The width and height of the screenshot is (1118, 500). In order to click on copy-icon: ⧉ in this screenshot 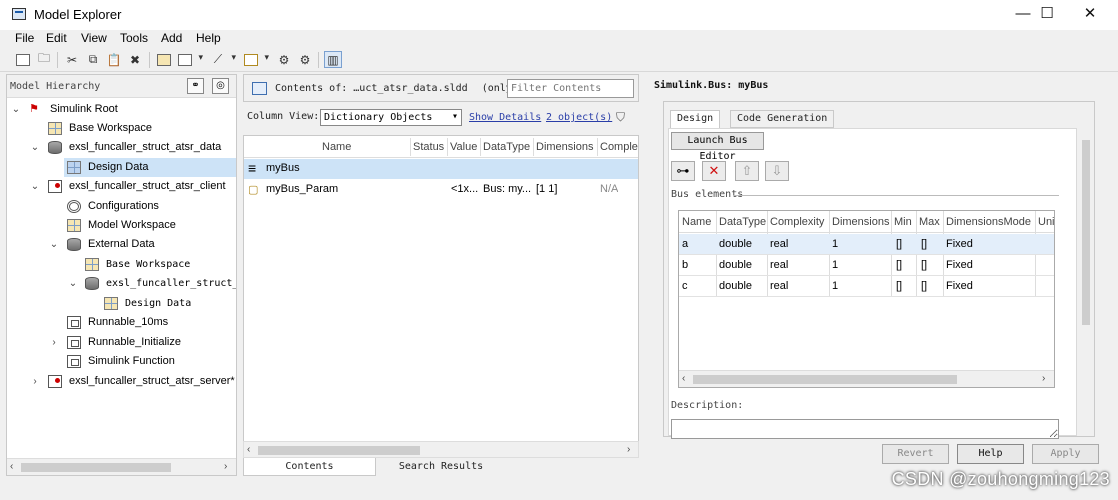, I will do `click(93, 59)`.